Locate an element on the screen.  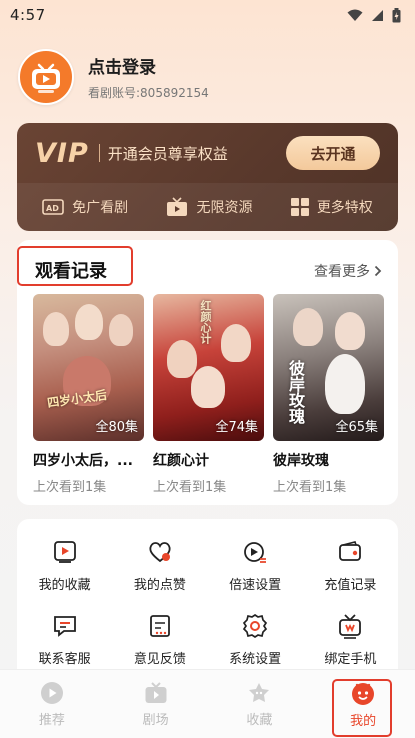
nav-mine: 我的 is located at coordinates (363, 705).